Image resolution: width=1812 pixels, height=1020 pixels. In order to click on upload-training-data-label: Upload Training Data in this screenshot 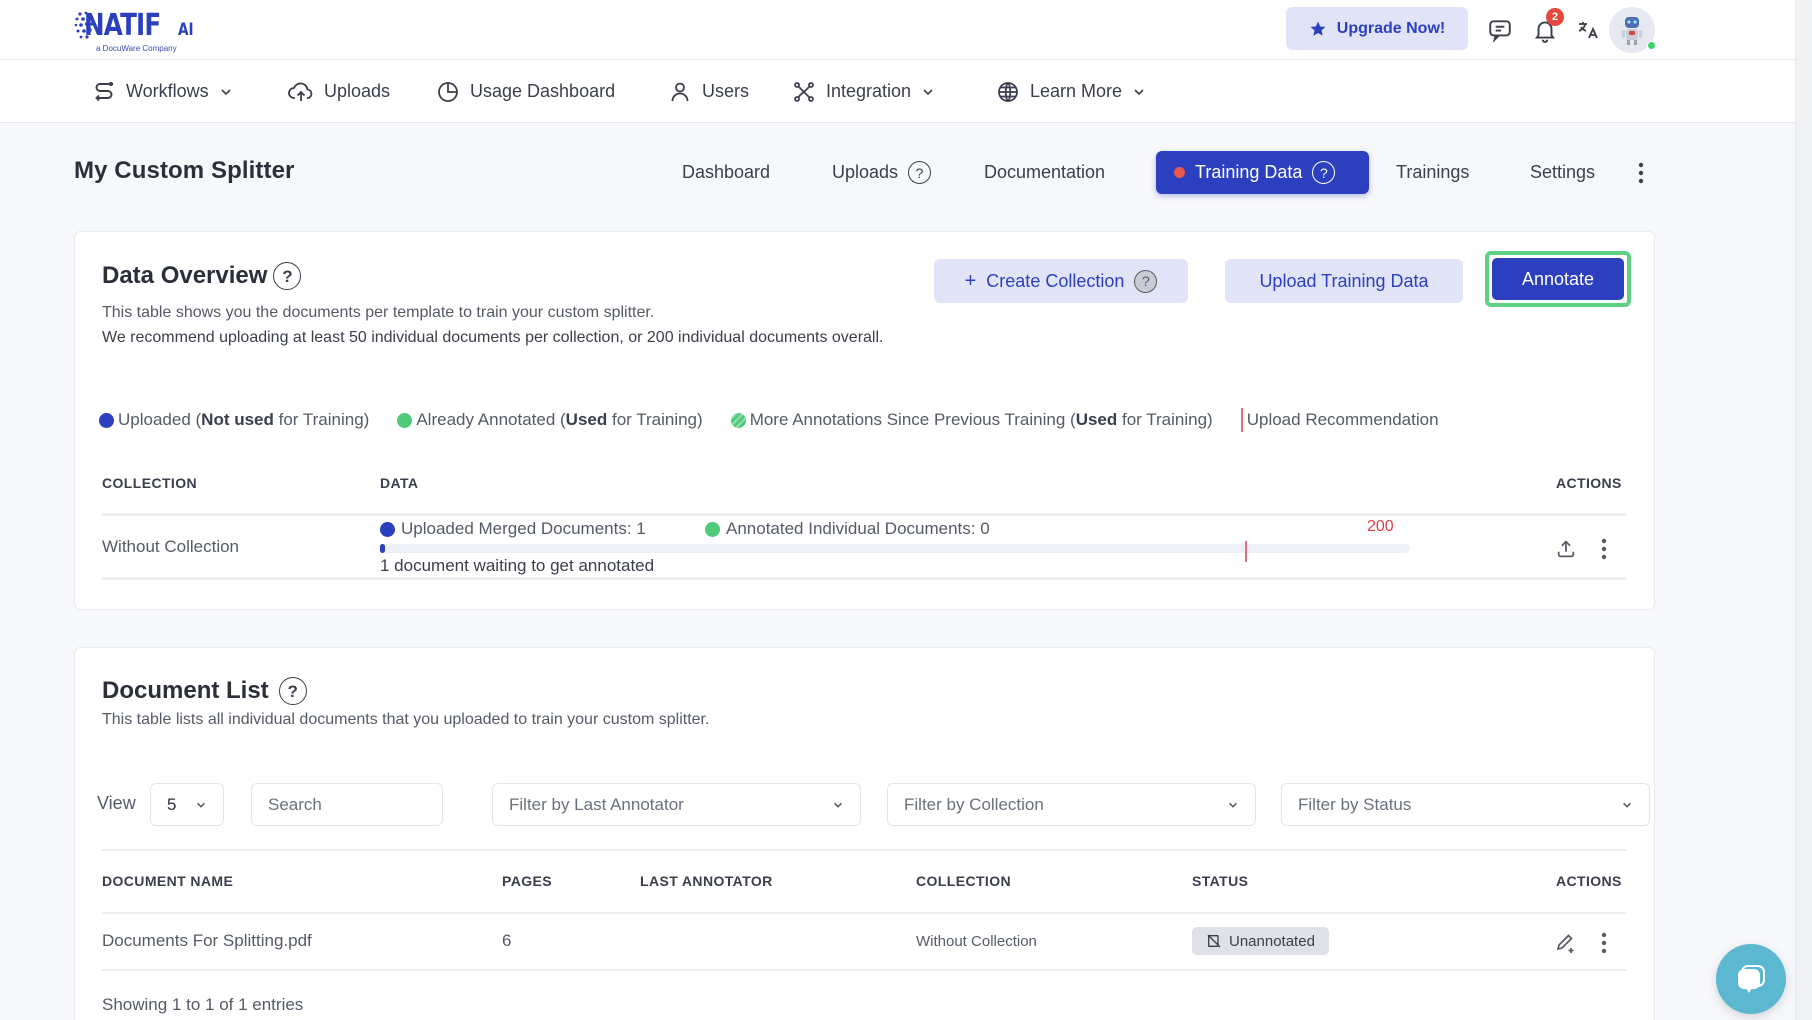, I will do `click(1344, 280)`.